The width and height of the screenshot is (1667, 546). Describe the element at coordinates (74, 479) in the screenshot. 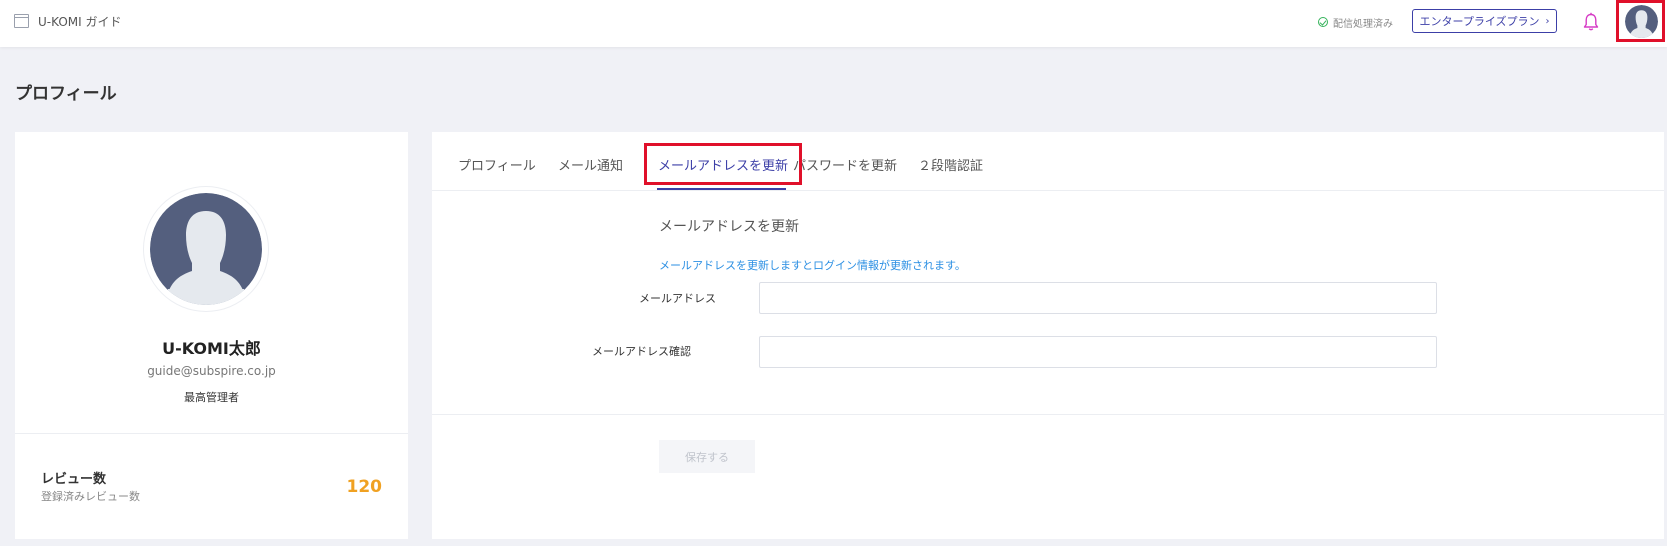

I see `review-count-title: レビュー数` at that location.